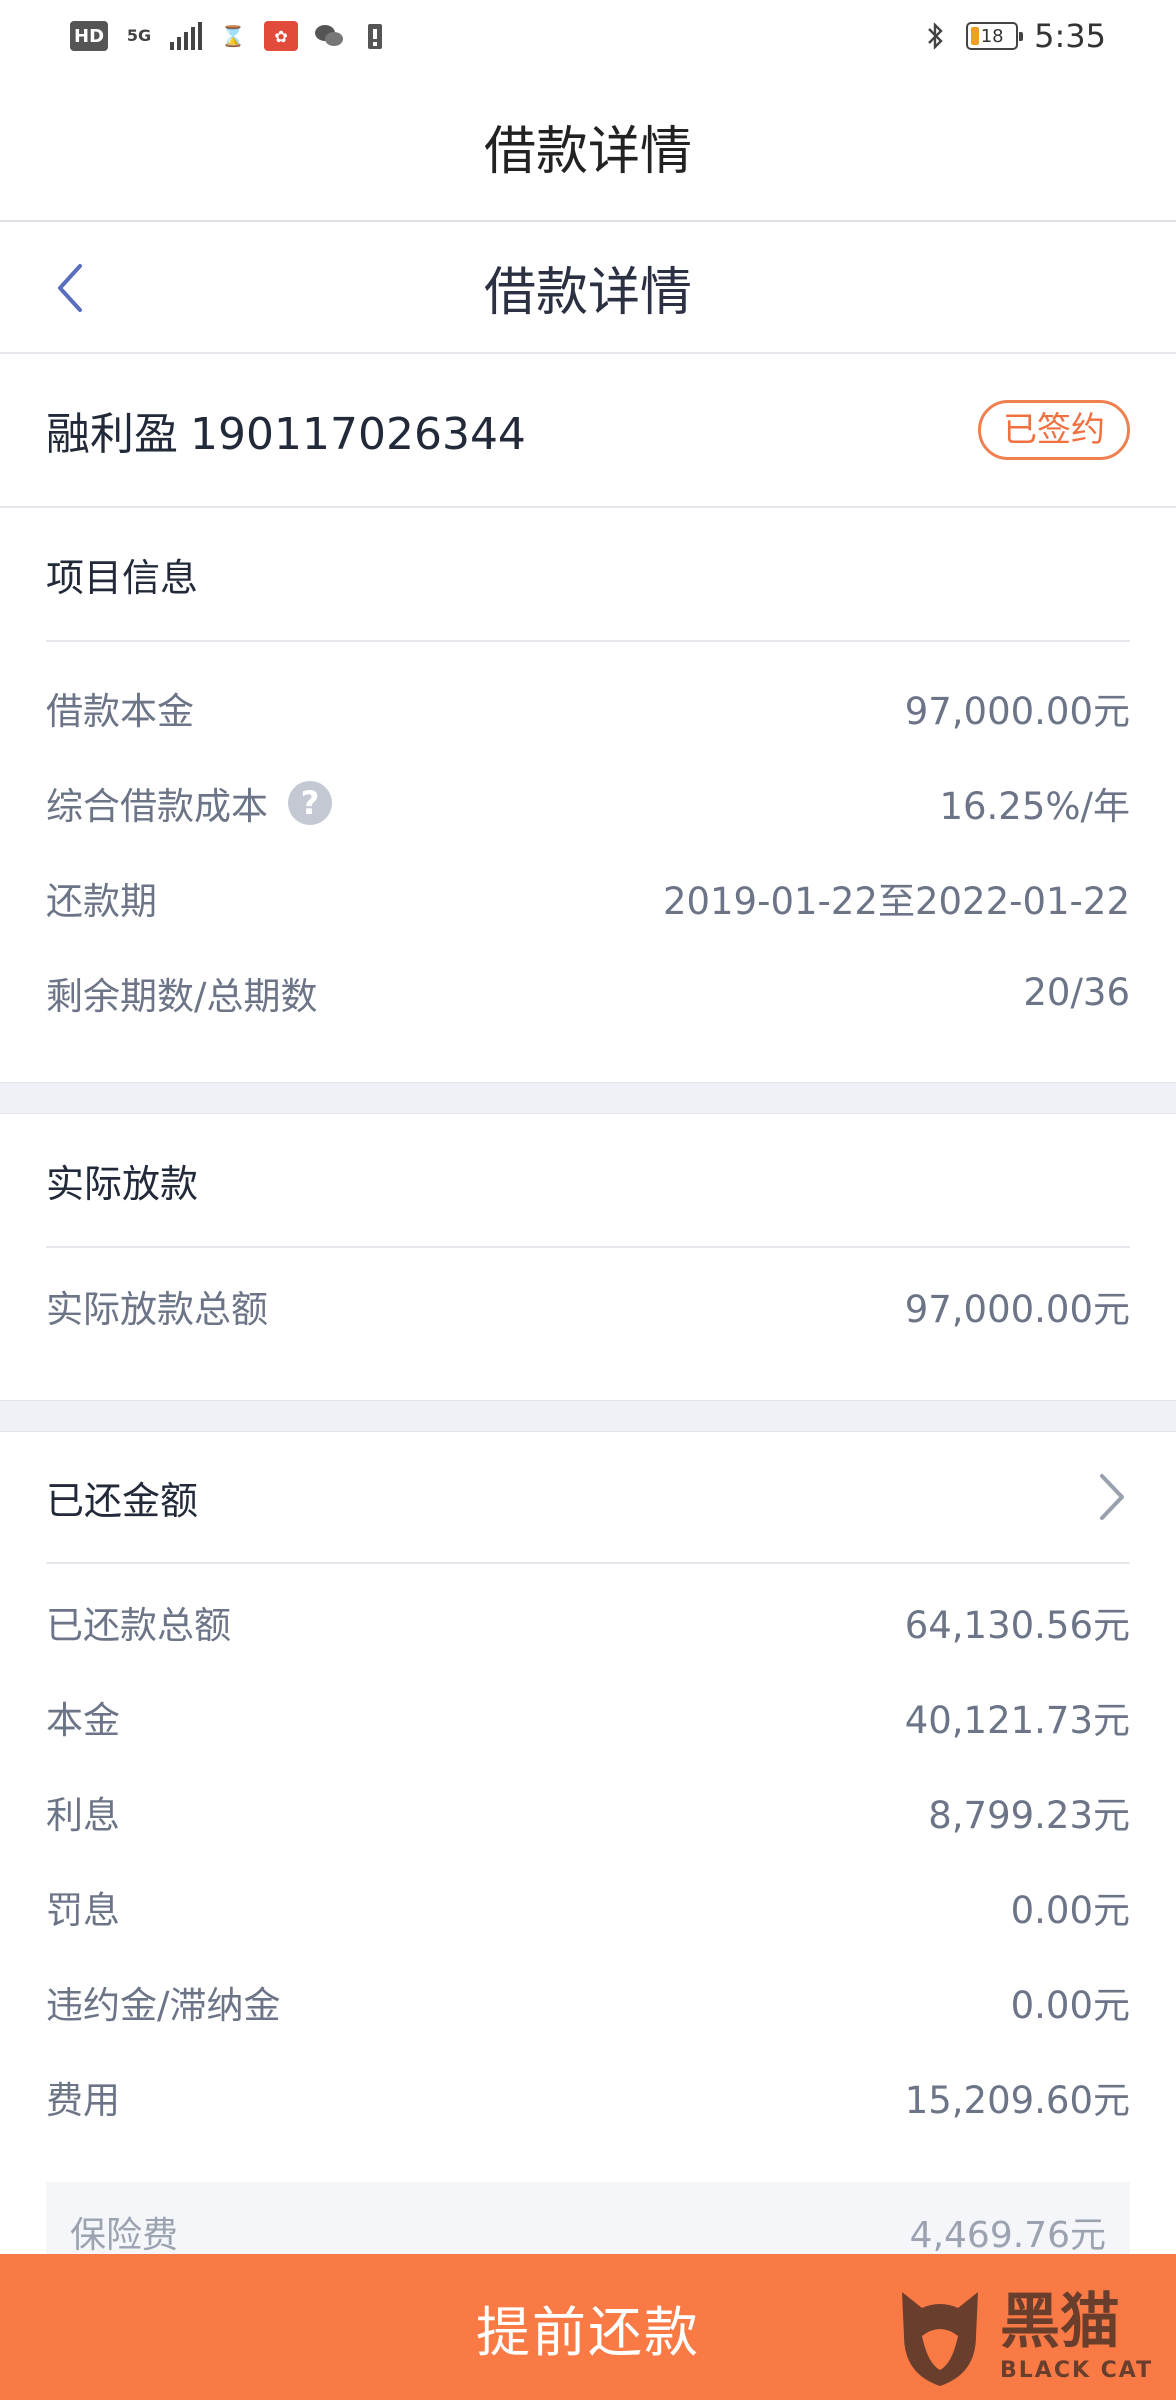  What do you see at coordinates (163, 2005) in the screenshot?
I see `row-label: 违约金/滞纳金` at bounding box center [163, 2005].